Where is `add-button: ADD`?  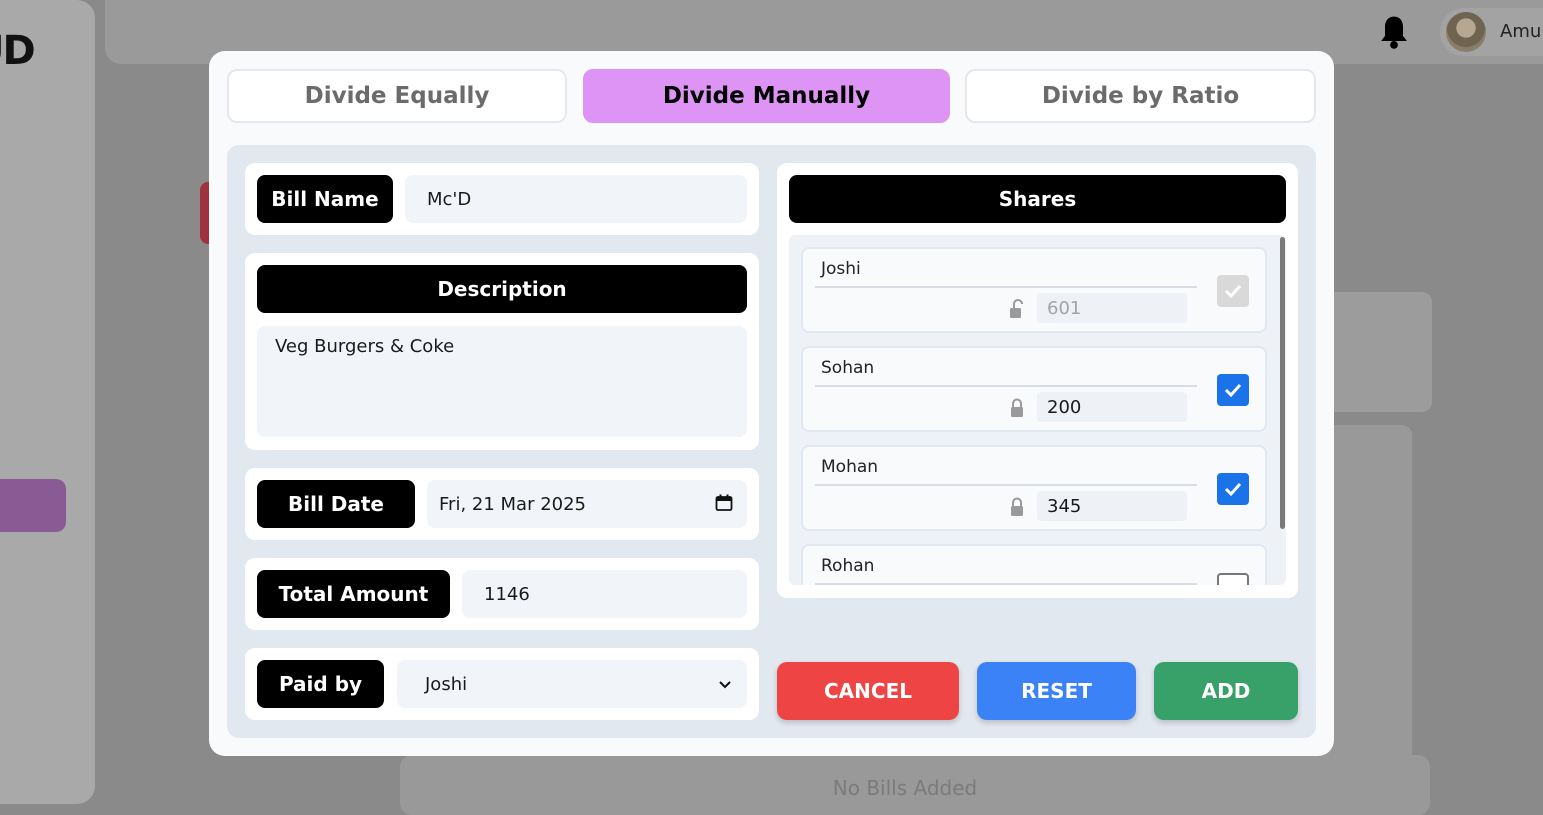
add-button: ADD is located at coordinates (1226, 691).